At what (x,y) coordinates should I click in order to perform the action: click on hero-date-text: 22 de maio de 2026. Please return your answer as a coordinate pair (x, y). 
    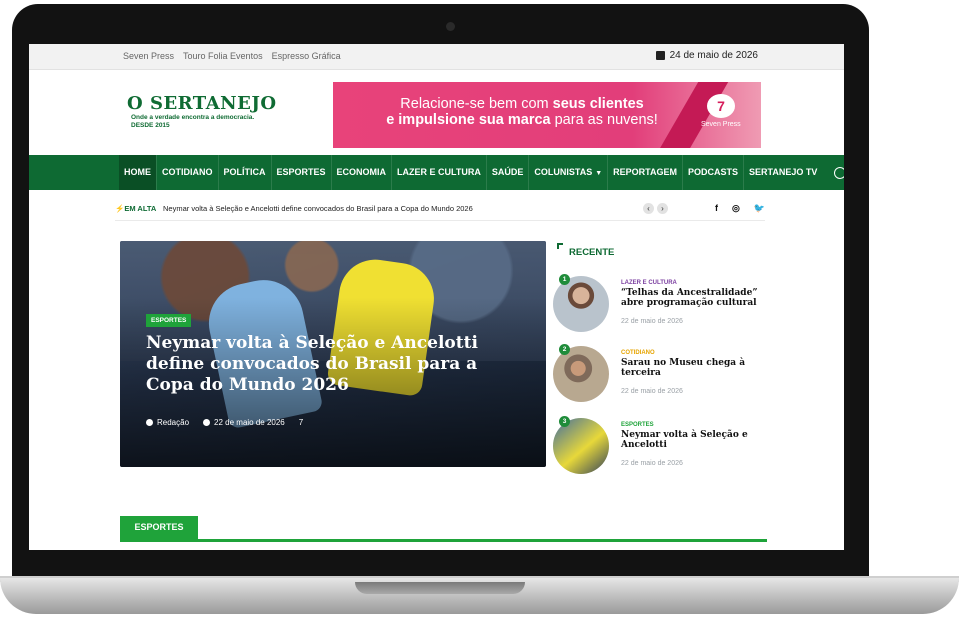
    Looking at the image, I should click on (249, 422).